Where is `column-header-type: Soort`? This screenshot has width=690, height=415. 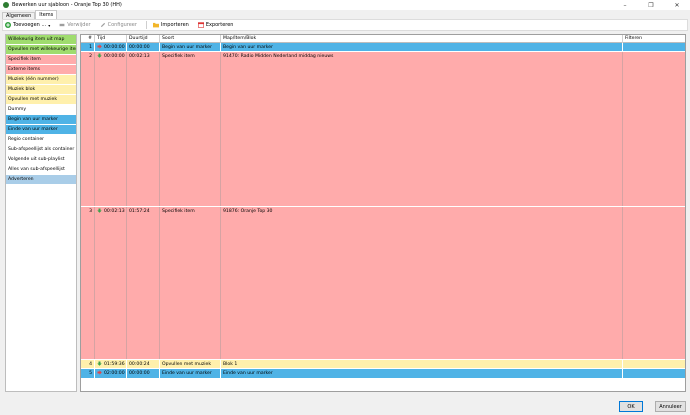 column-header-type: Soort is located at coordinates (190, 39).